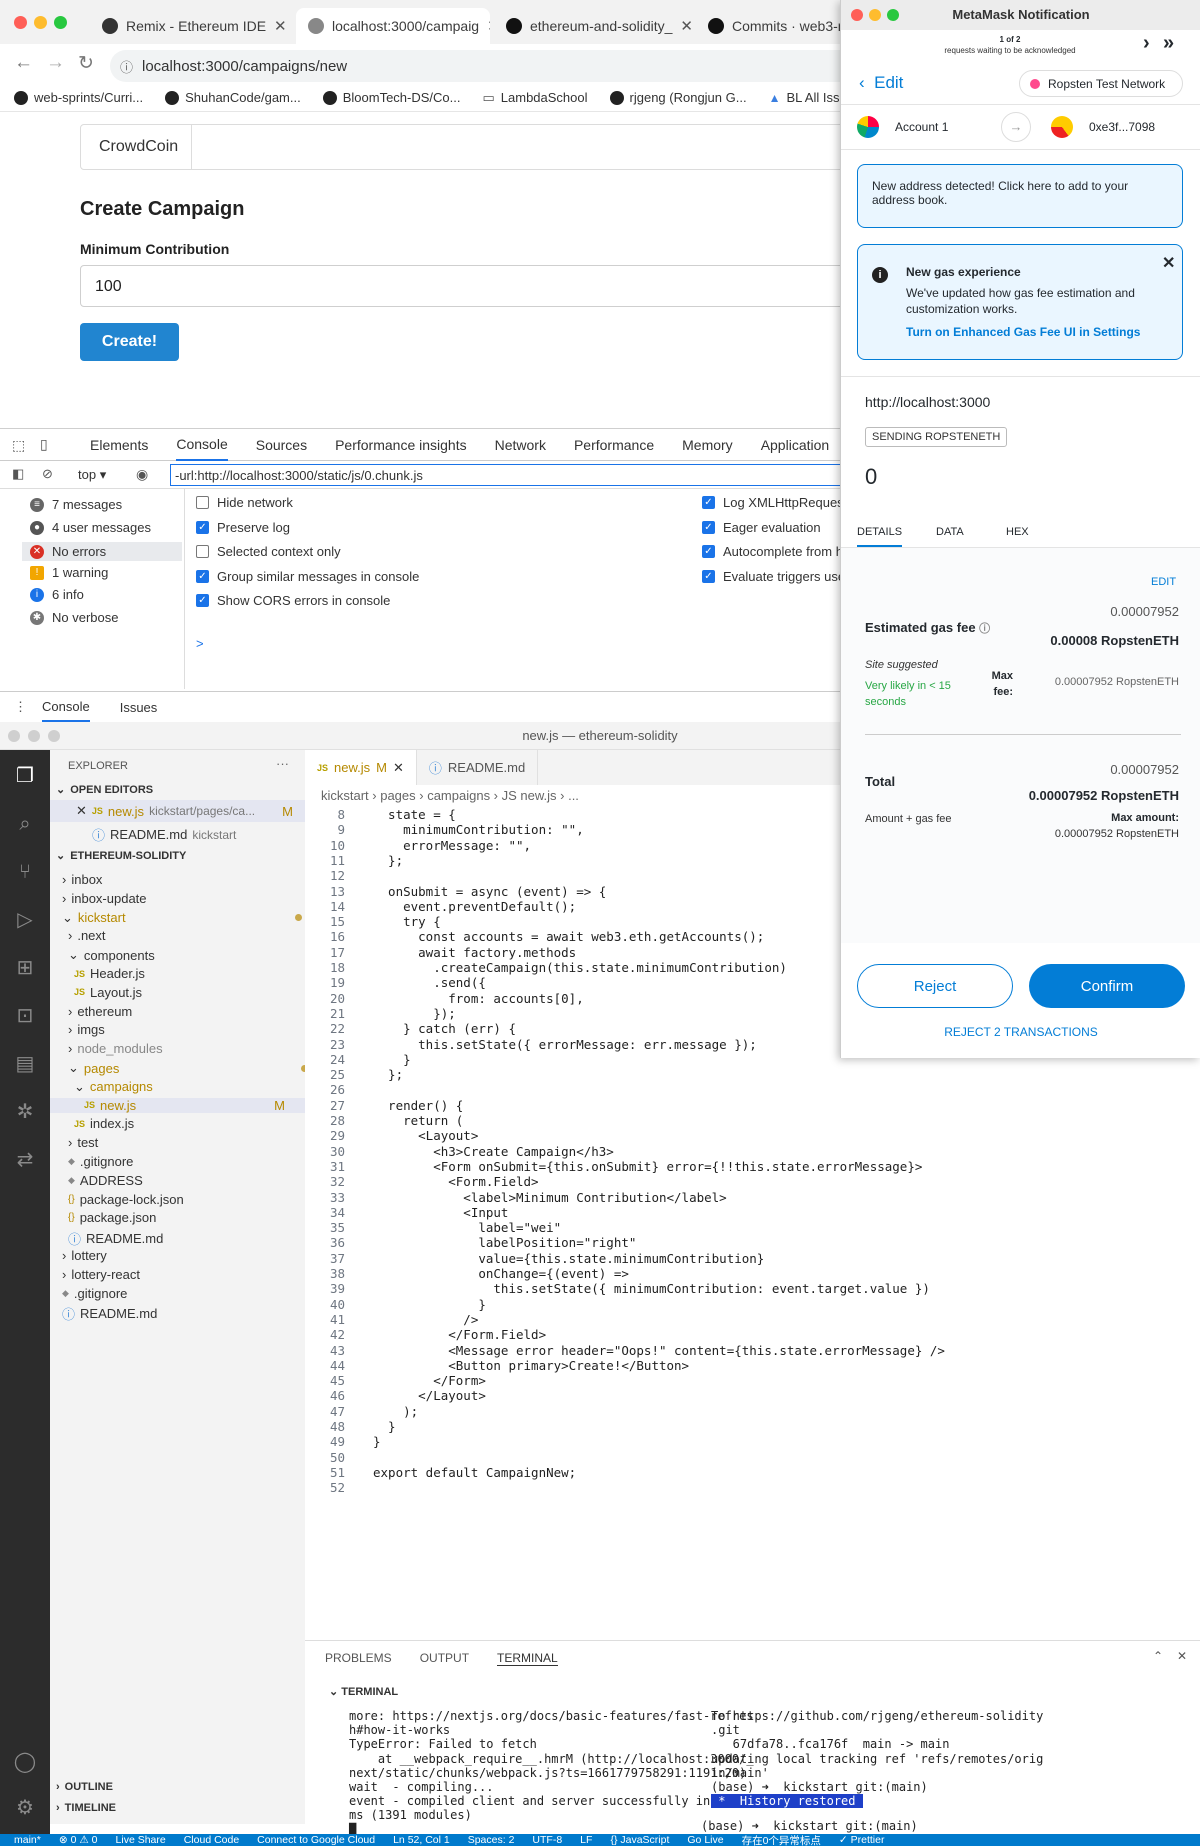 The height and width of the screenshot is (1846, 1200). Describe the element at coordinates (47, 474) in the screenshot. I see `clear-console-icon: ⊘` at that location.